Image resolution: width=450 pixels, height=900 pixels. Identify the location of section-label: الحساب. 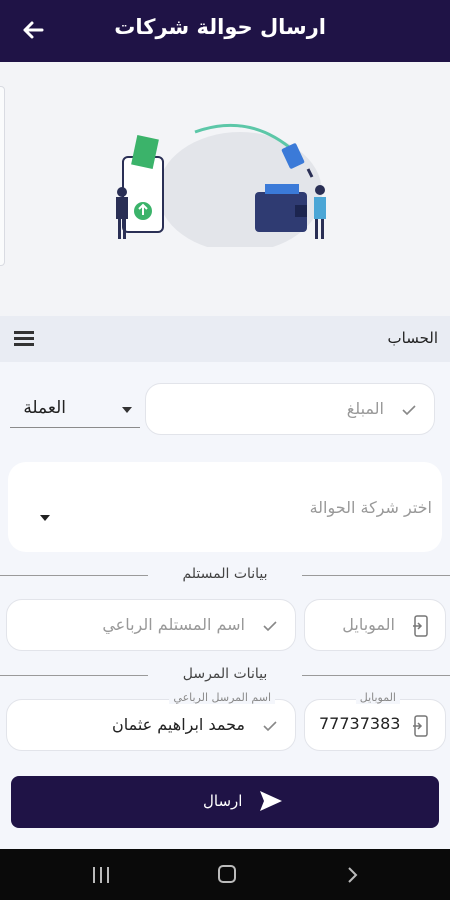
(413, 338).